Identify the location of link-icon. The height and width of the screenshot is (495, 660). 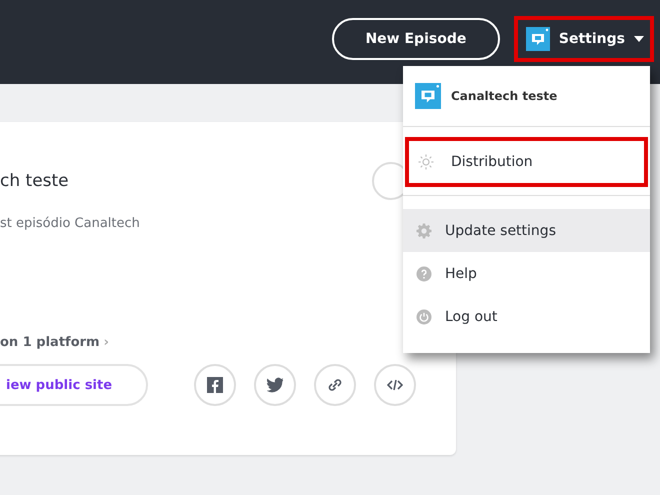
(335, 385).